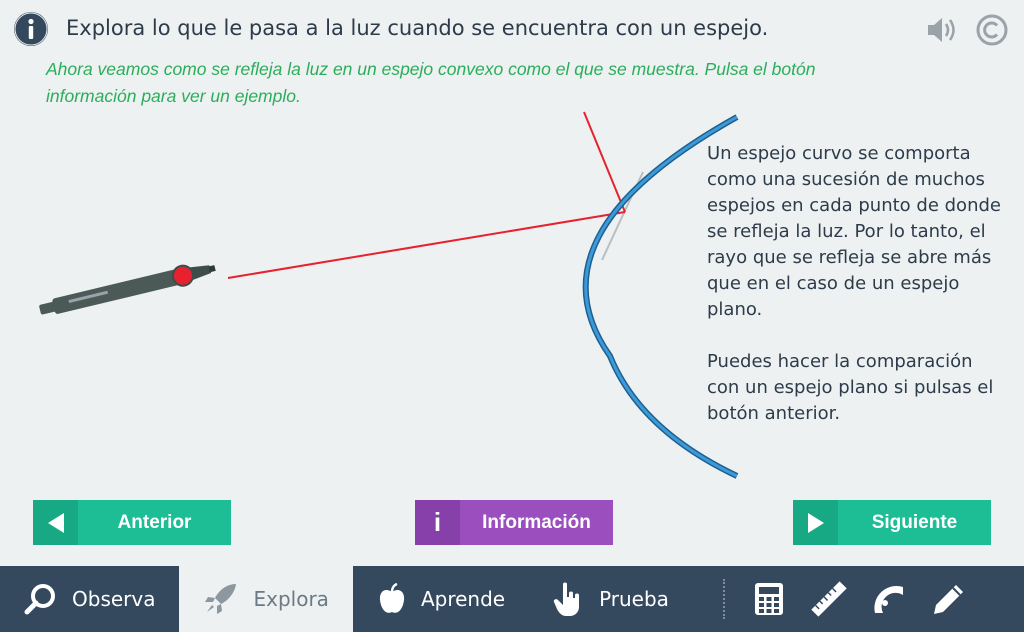  Describe the element at coordinates (829, 599) in the screenshot. I see `ruler-icon` at that location.